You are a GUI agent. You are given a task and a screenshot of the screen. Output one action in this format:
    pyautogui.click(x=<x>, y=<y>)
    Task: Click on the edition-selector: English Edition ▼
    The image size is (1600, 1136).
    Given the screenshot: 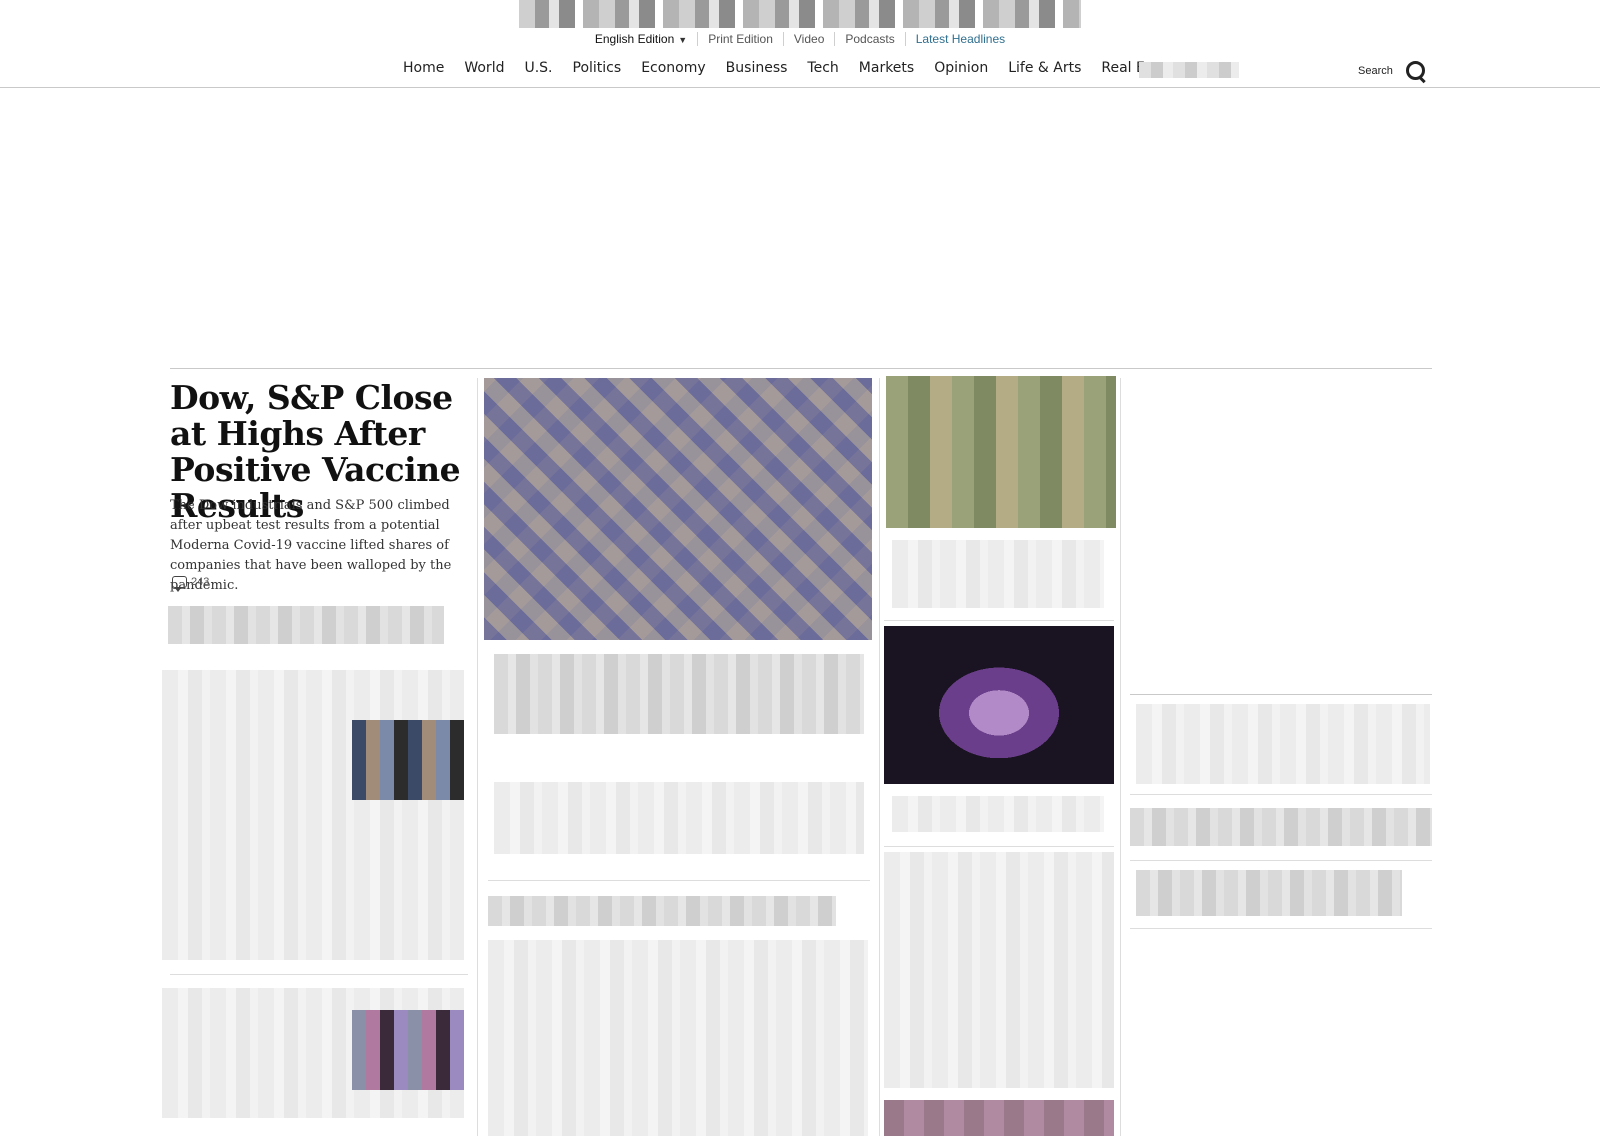 What is the action you would take?
    pyautogui.click(x=641, y=39)
    